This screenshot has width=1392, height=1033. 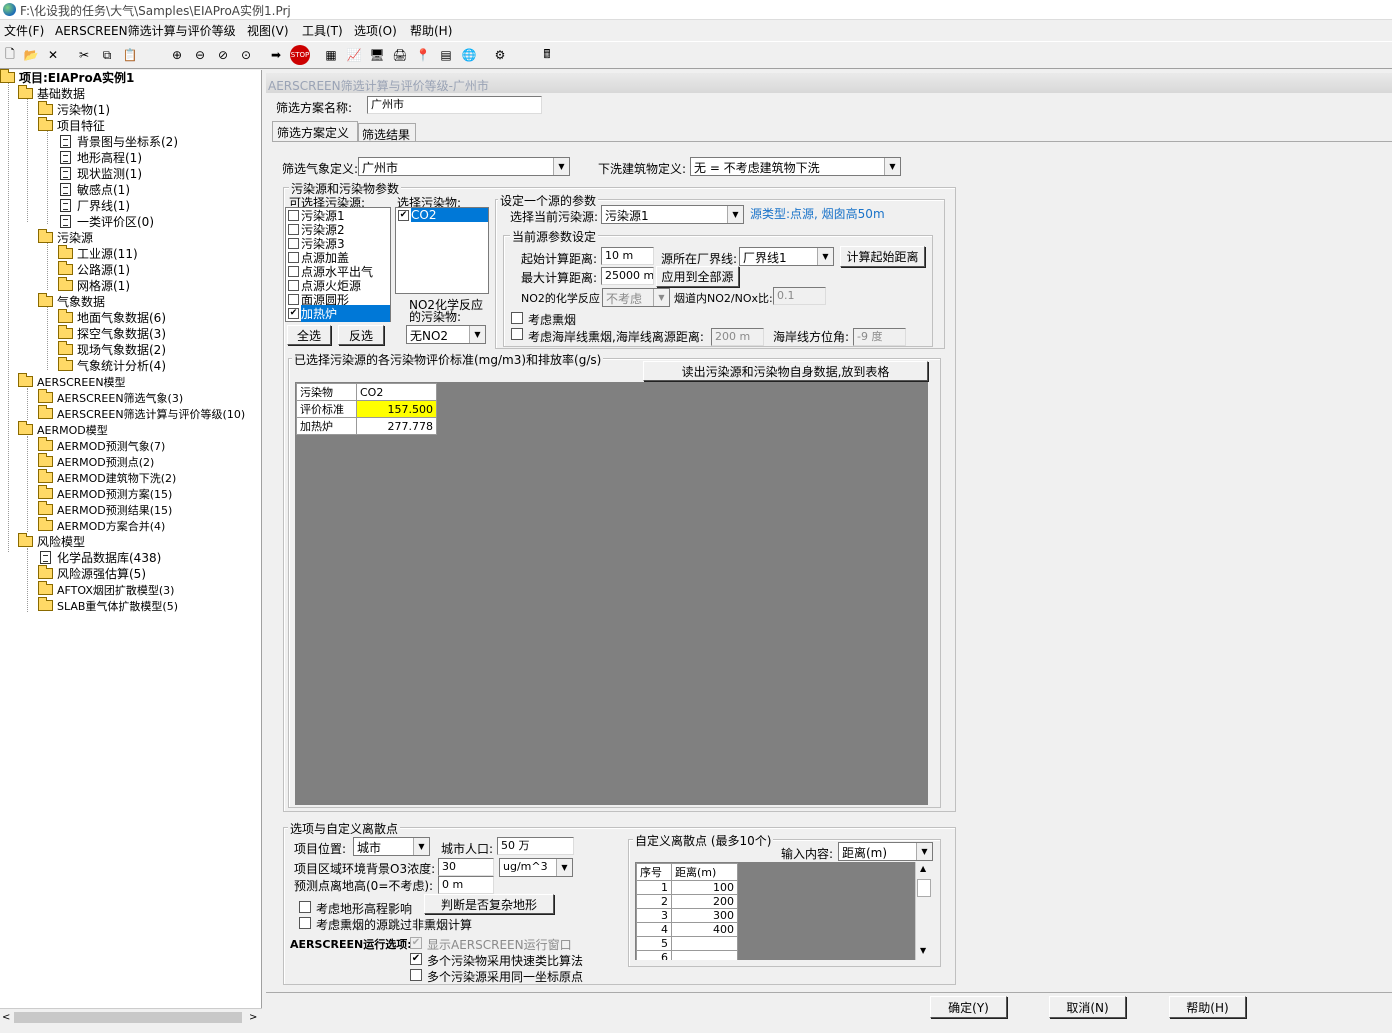 I want to click on tree-chem-db: 化学品数据库(438), so click(x=99, y=557).